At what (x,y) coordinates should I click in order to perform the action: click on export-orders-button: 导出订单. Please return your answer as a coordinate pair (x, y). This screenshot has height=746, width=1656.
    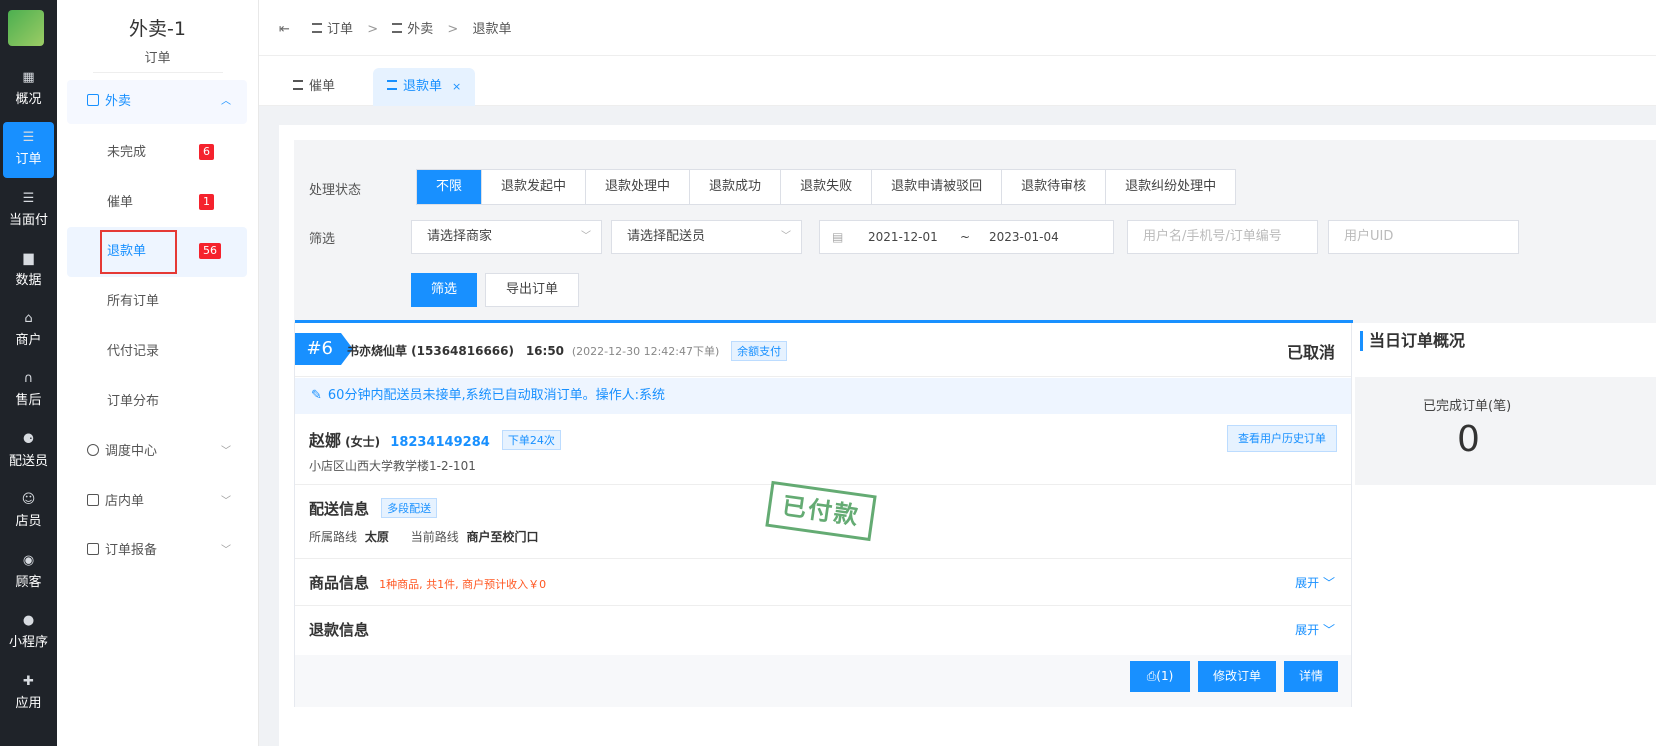
    Looking at the image, I should click on (532, 290).